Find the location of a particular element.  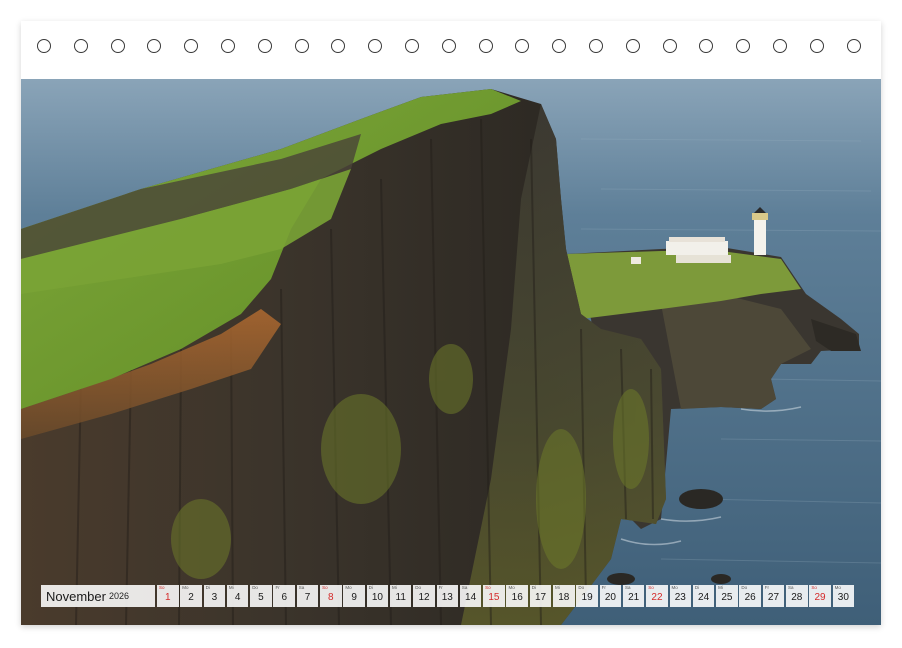

day-number: 2 is located at coordinates (191, 597).